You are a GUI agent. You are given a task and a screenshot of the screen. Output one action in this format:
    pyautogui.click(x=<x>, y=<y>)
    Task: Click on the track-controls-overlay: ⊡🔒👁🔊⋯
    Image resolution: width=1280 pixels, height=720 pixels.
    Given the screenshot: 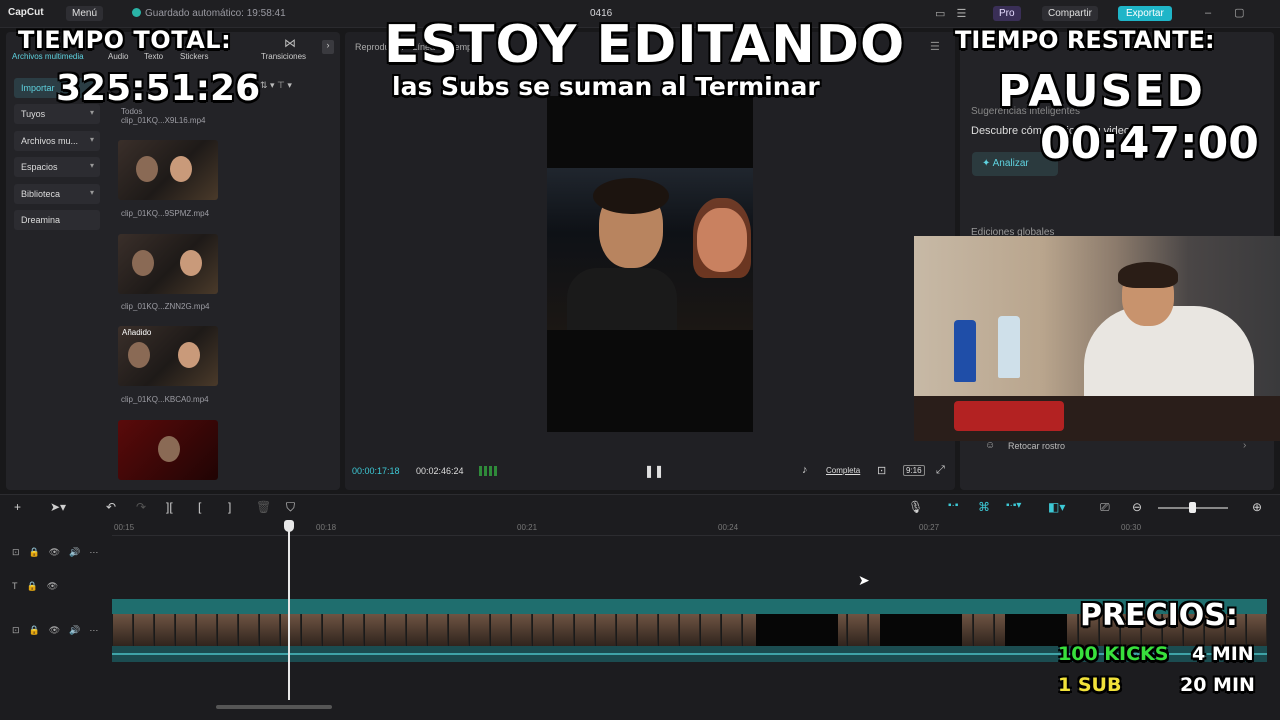 What is the action you would take?
    pyautogui.click(x=59, y=552)
    